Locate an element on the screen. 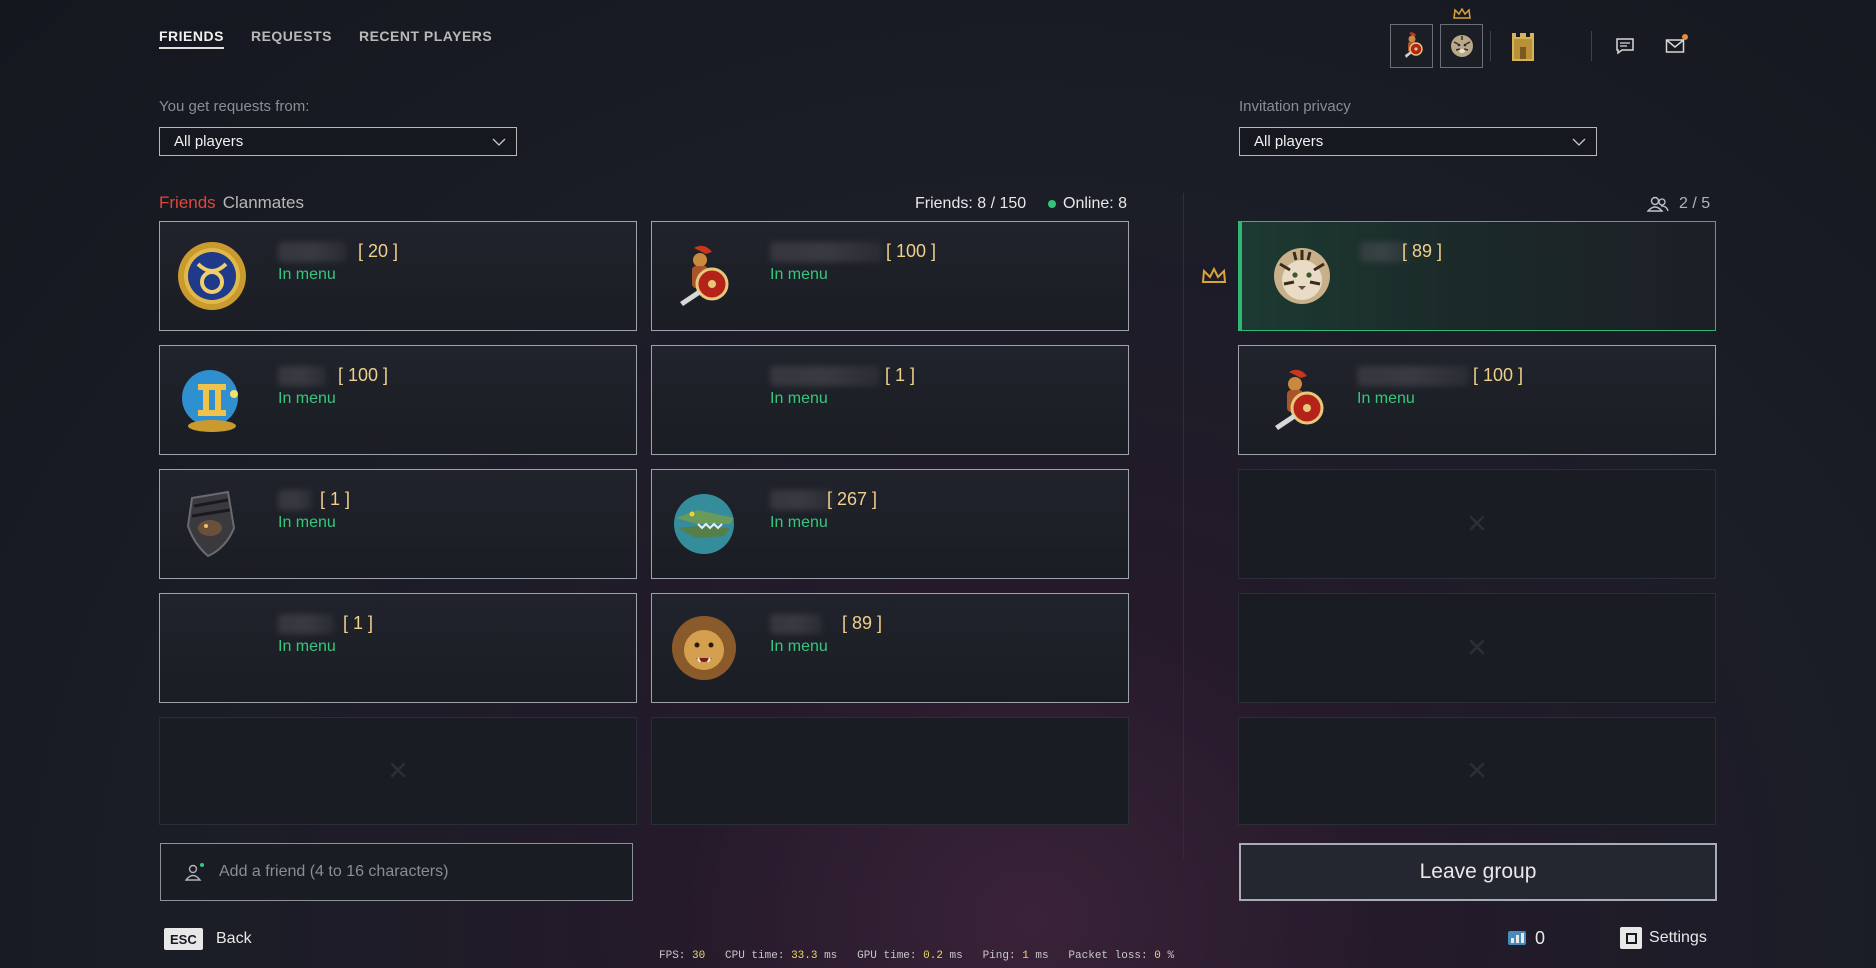 Image resolution: width=1876 pixels, height=968 pixels. top-tabs: FRIENDS REQUESTS RECENT PLAYERS is located at coordinates (325, 38).